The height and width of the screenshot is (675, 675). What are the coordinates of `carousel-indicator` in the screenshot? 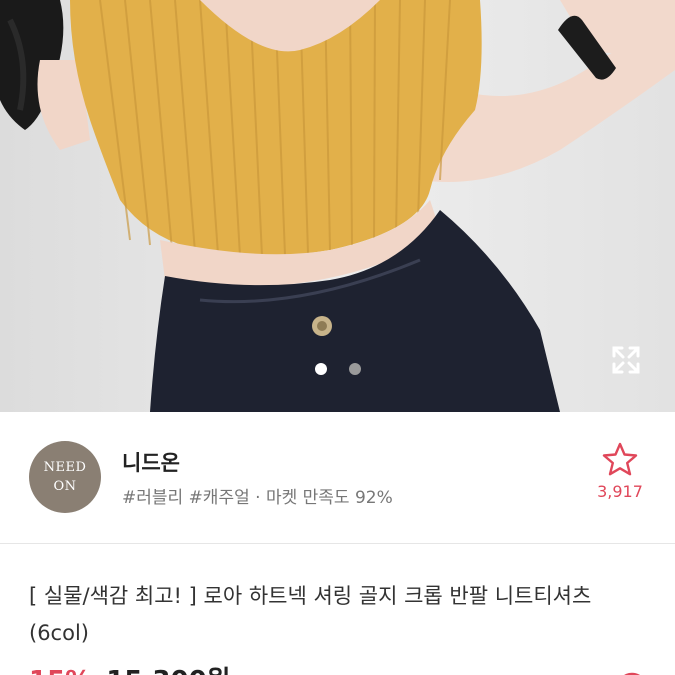 It's located at (338, 369).